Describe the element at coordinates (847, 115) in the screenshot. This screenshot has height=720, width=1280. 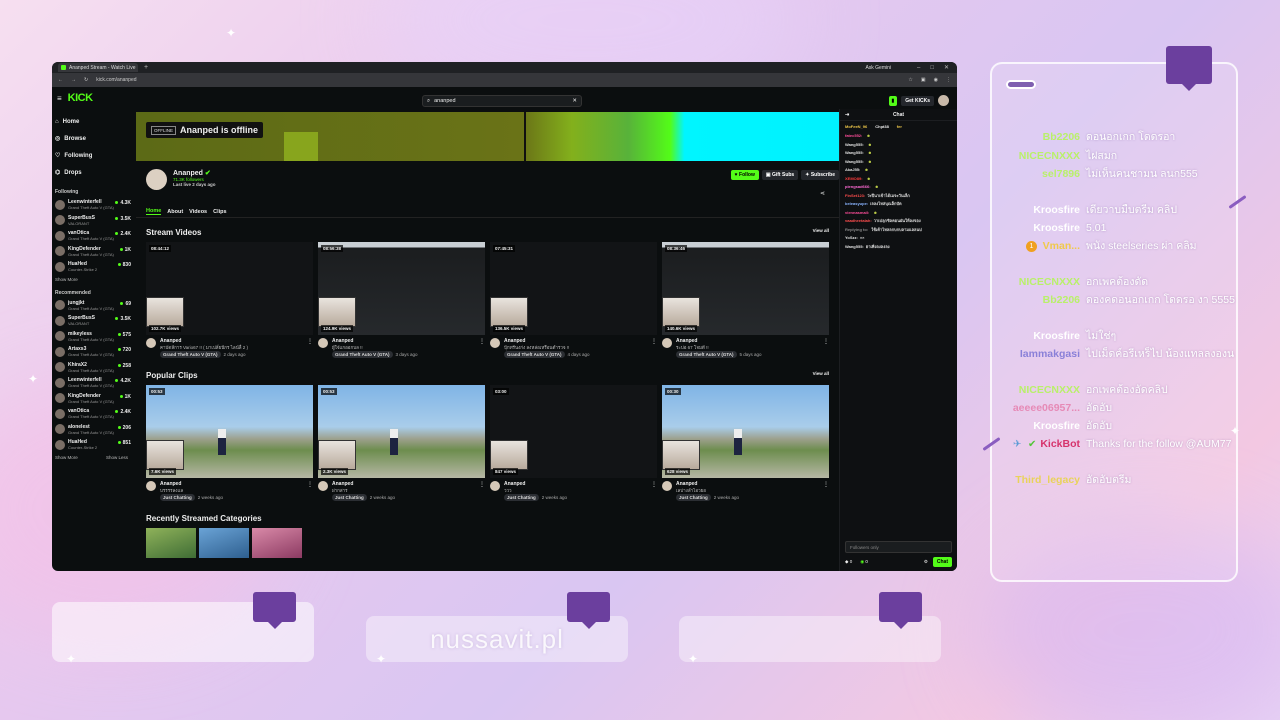
I see `collapse-chat-icon: ⇥` at that location.